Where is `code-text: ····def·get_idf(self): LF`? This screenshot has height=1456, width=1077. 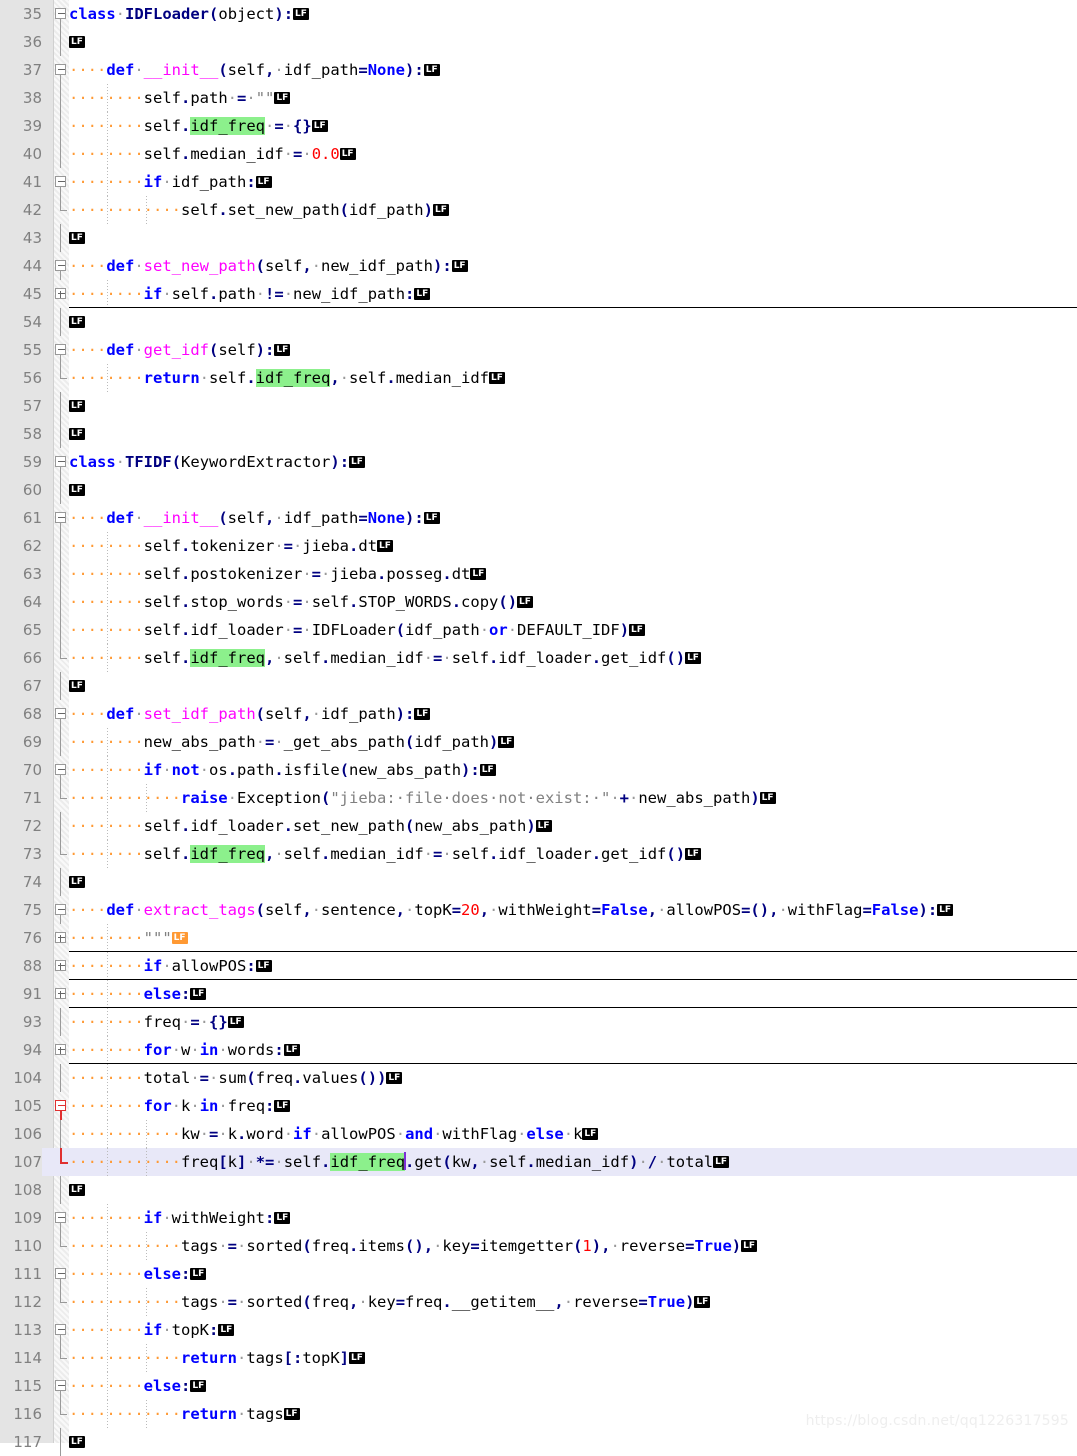
code-text: ····def·get_idf(self): LF is located at coordinates (573, 350).